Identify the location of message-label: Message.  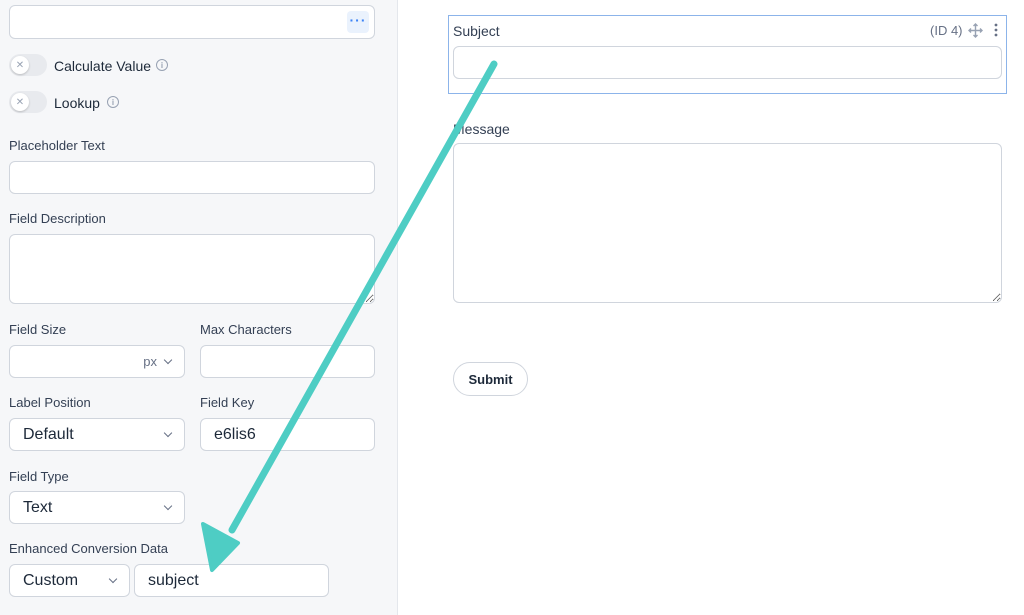
(481, 129).